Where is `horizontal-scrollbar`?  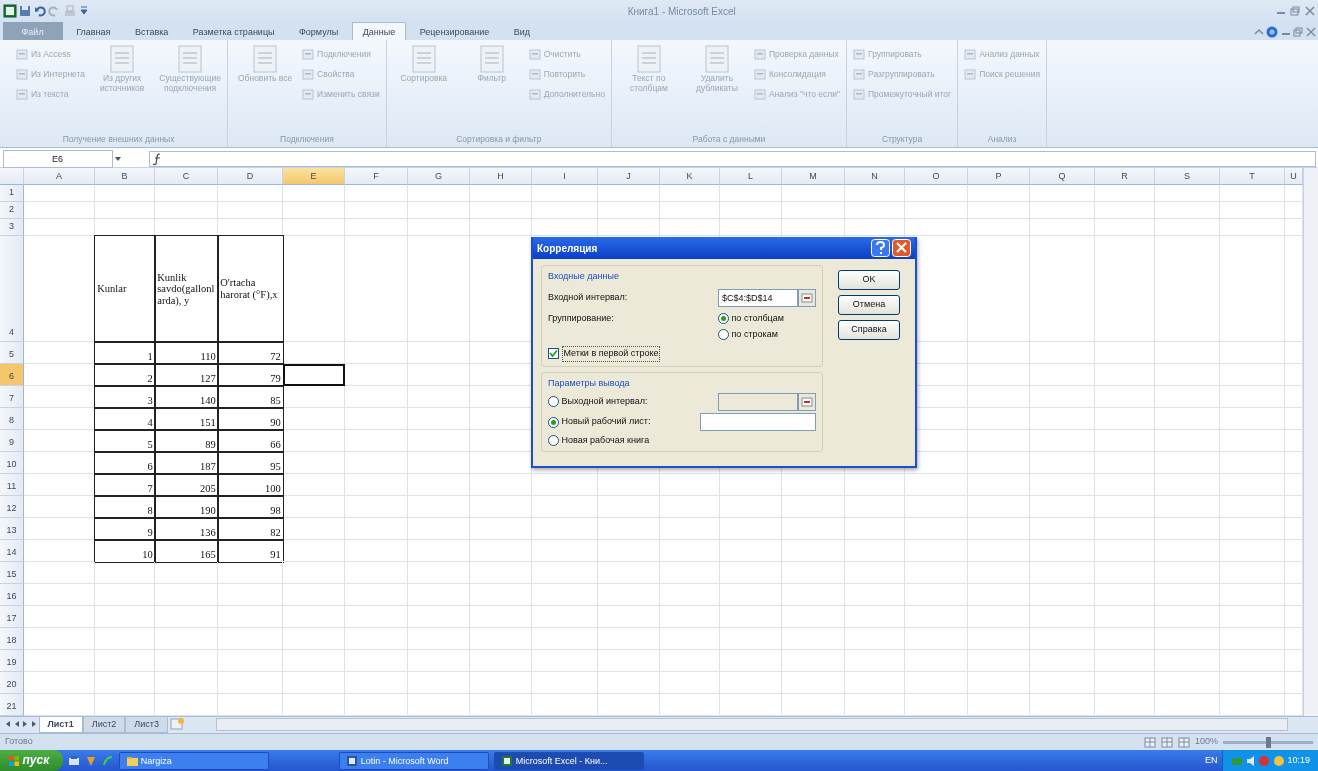 horizontal-scrollbar is located at coordinates (751, 724).